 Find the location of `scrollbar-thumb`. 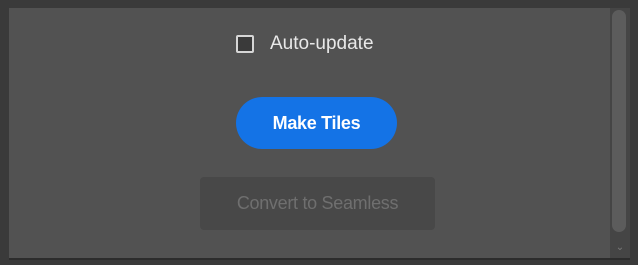

scrollbar-thumb is located at coordinates (619, 121).